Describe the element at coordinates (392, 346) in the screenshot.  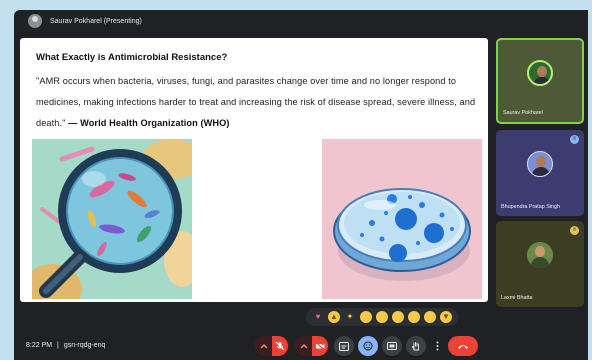
I see `present-screen-button` at that location.